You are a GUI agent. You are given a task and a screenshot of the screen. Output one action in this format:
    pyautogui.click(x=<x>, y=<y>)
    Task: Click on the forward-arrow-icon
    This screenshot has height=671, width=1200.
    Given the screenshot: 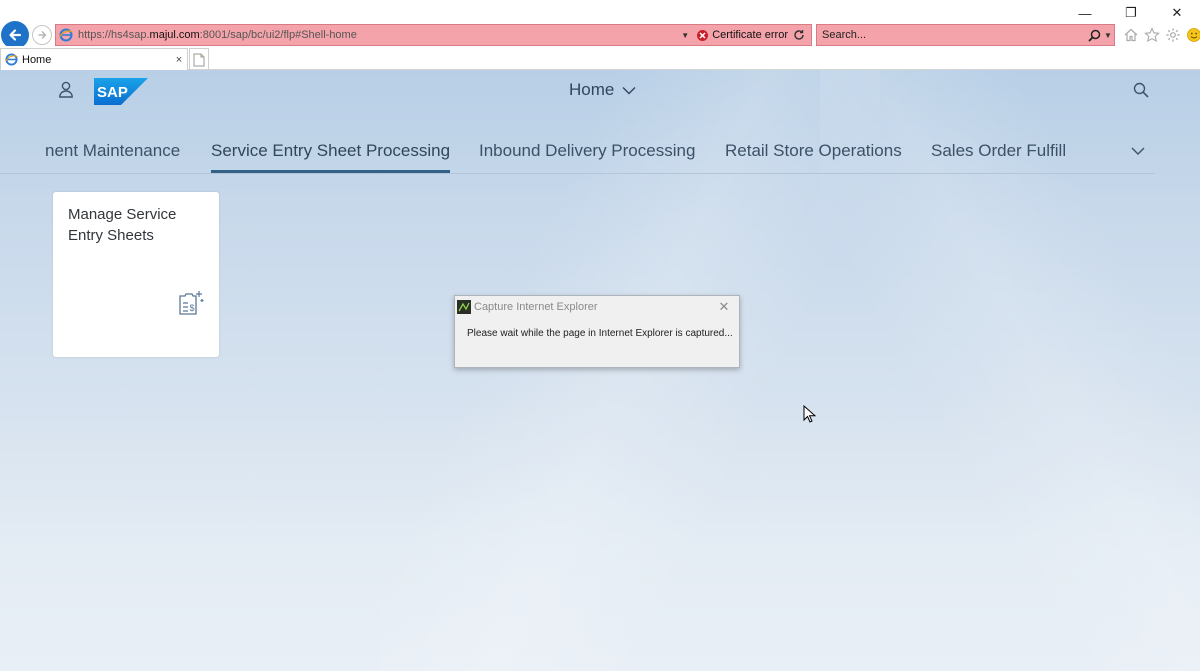 What is the action you would take?
    pyautogui.click(x=42, y=35)
    